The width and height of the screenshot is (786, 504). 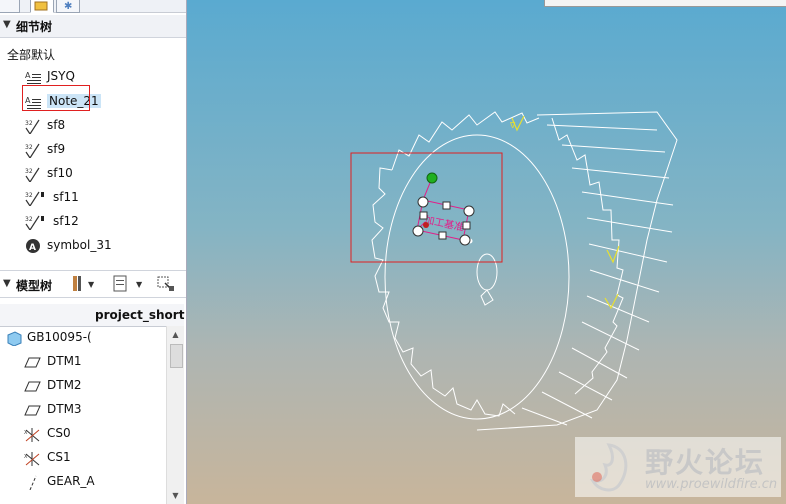 I want to click on scroll-thumb, so click(x=176, y=356).